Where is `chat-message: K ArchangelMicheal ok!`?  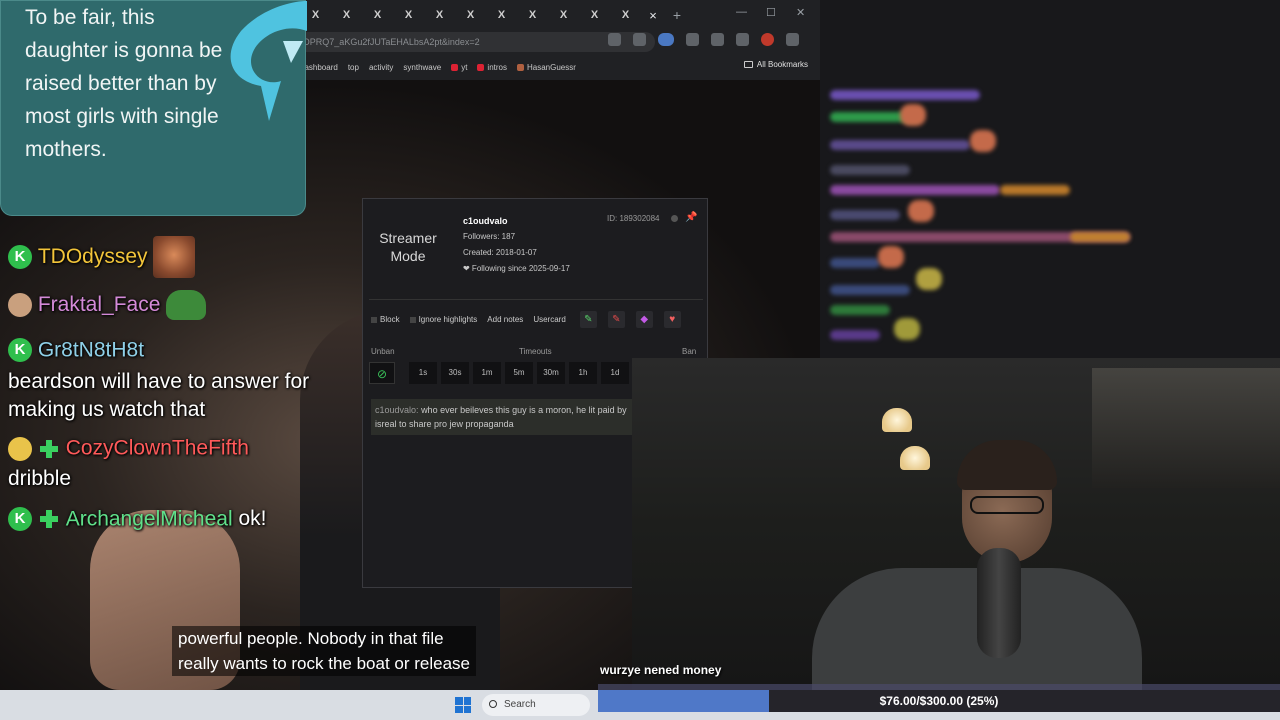
chat-message: K ArchangelMicheal ok! is located at coordinates (188, 519).